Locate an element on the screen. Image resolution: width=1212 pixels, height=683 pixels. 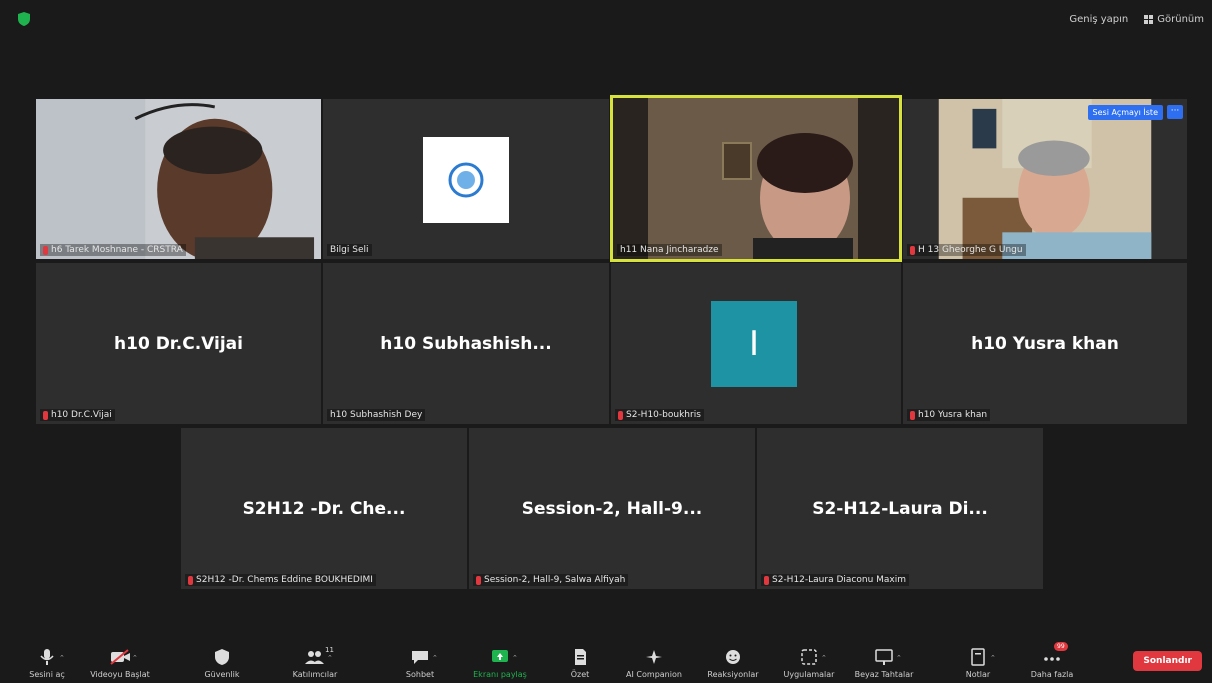
whiteboards-label: Beyaz Tahtalar is located at coordinates (884, 674).